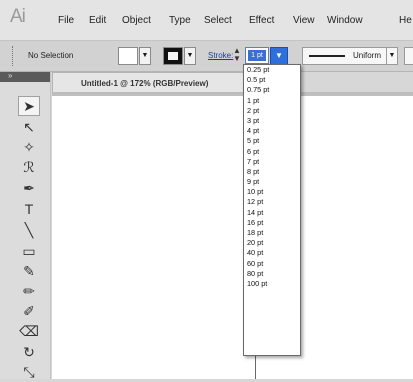  I want to click on stroke-option: 0.75 pt, so click(272, 90).